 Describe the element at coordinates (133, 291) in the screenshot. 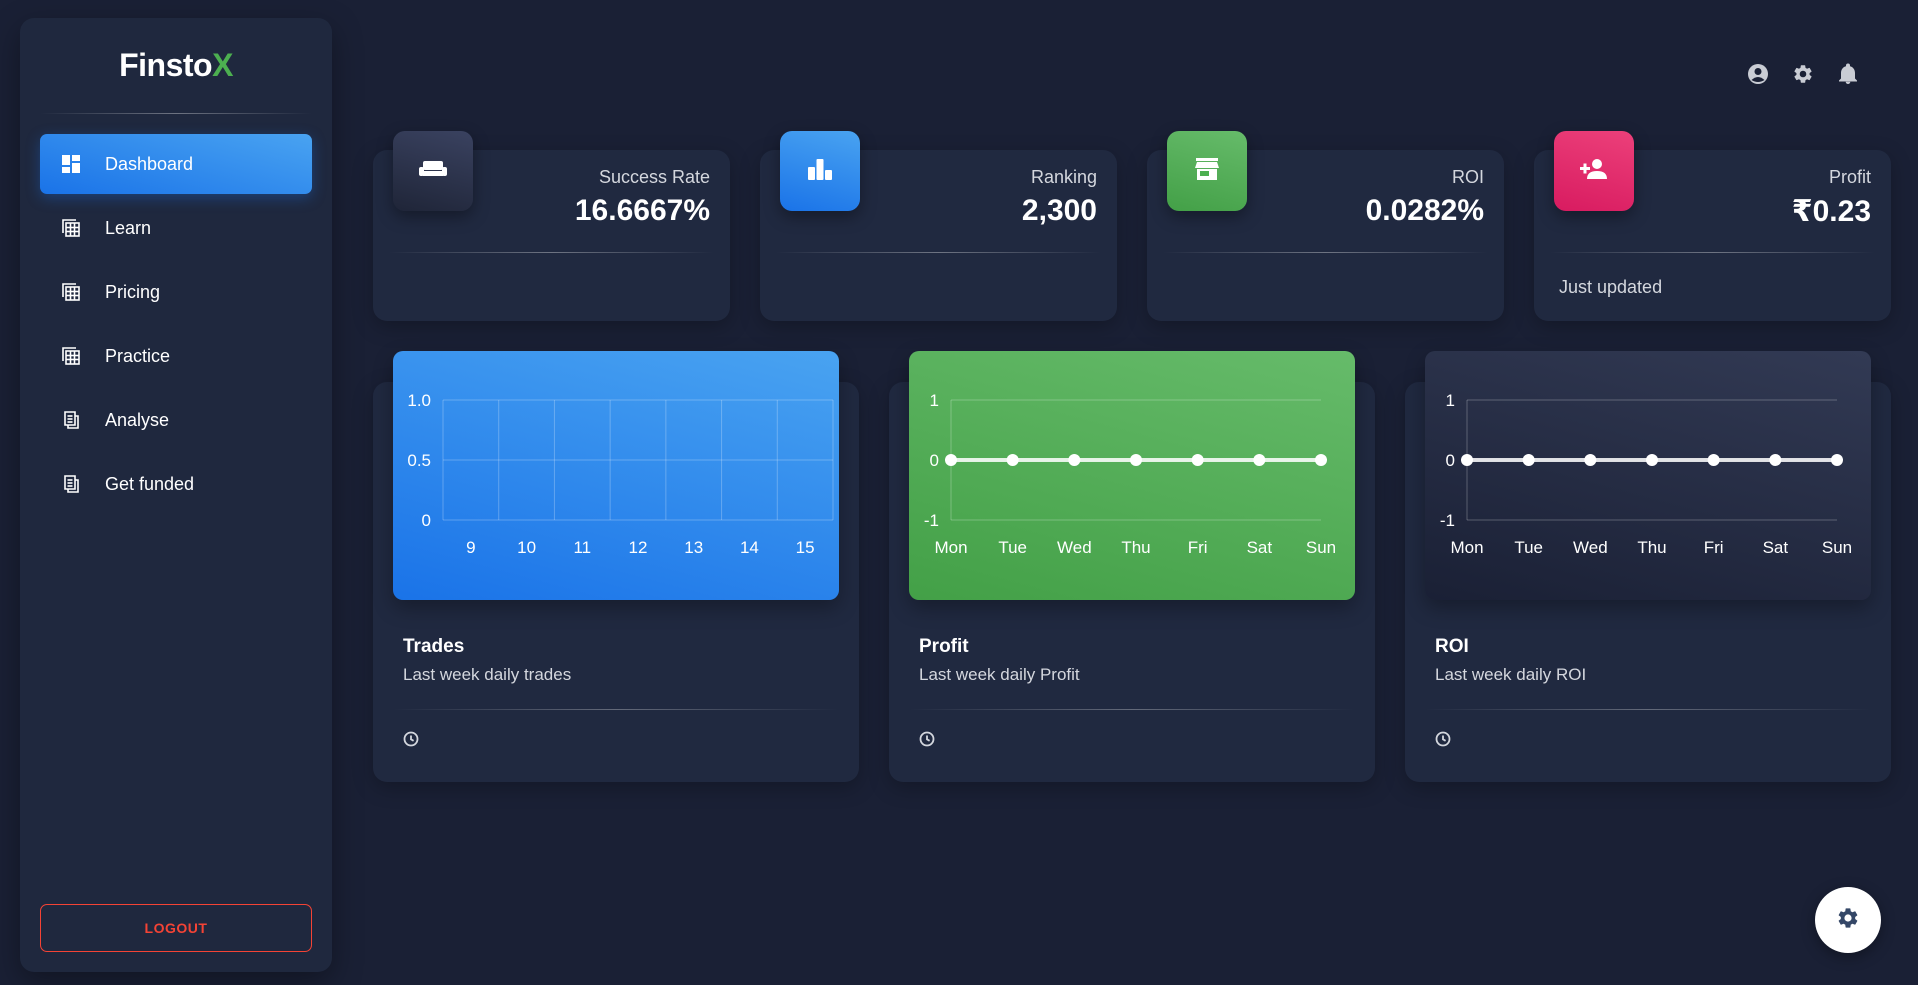

I see `sidebar-item-label: Pricing` at that location.